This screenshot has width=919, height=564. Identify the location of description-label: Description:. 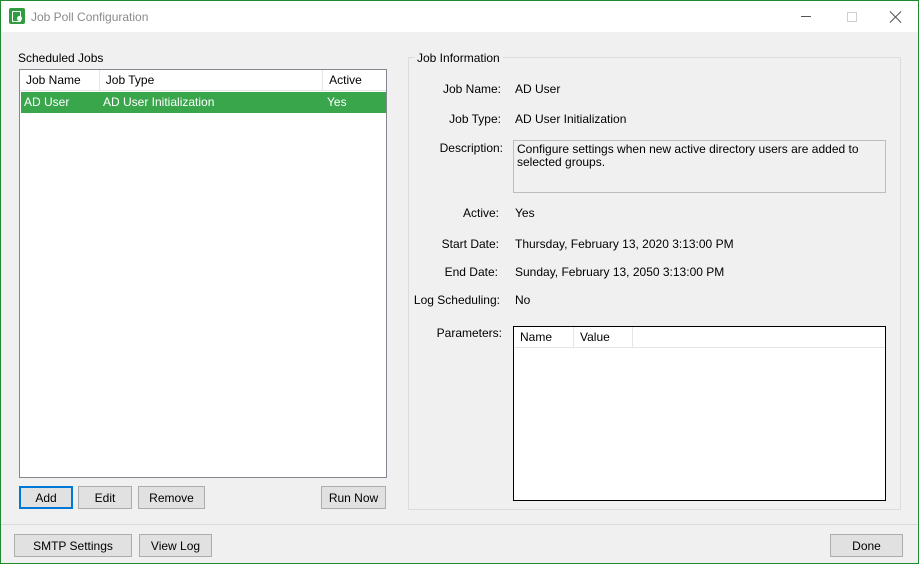
(471, 148).